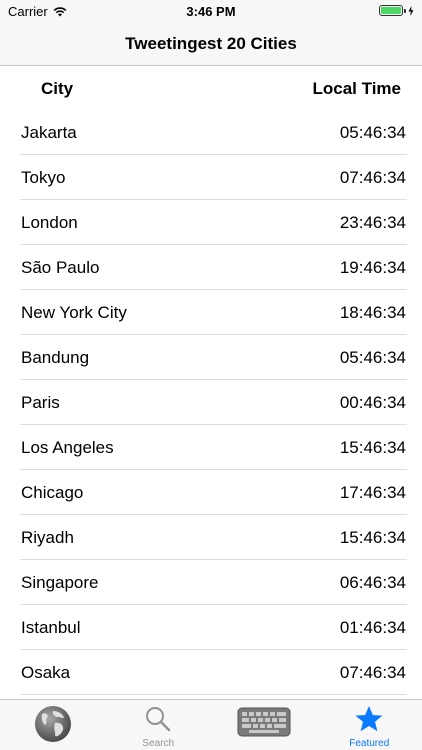  What do you see at coordinates (369, 743) in the screenshot?
I see `tab-featured-label: Featured` at bounding box center [369, 743].